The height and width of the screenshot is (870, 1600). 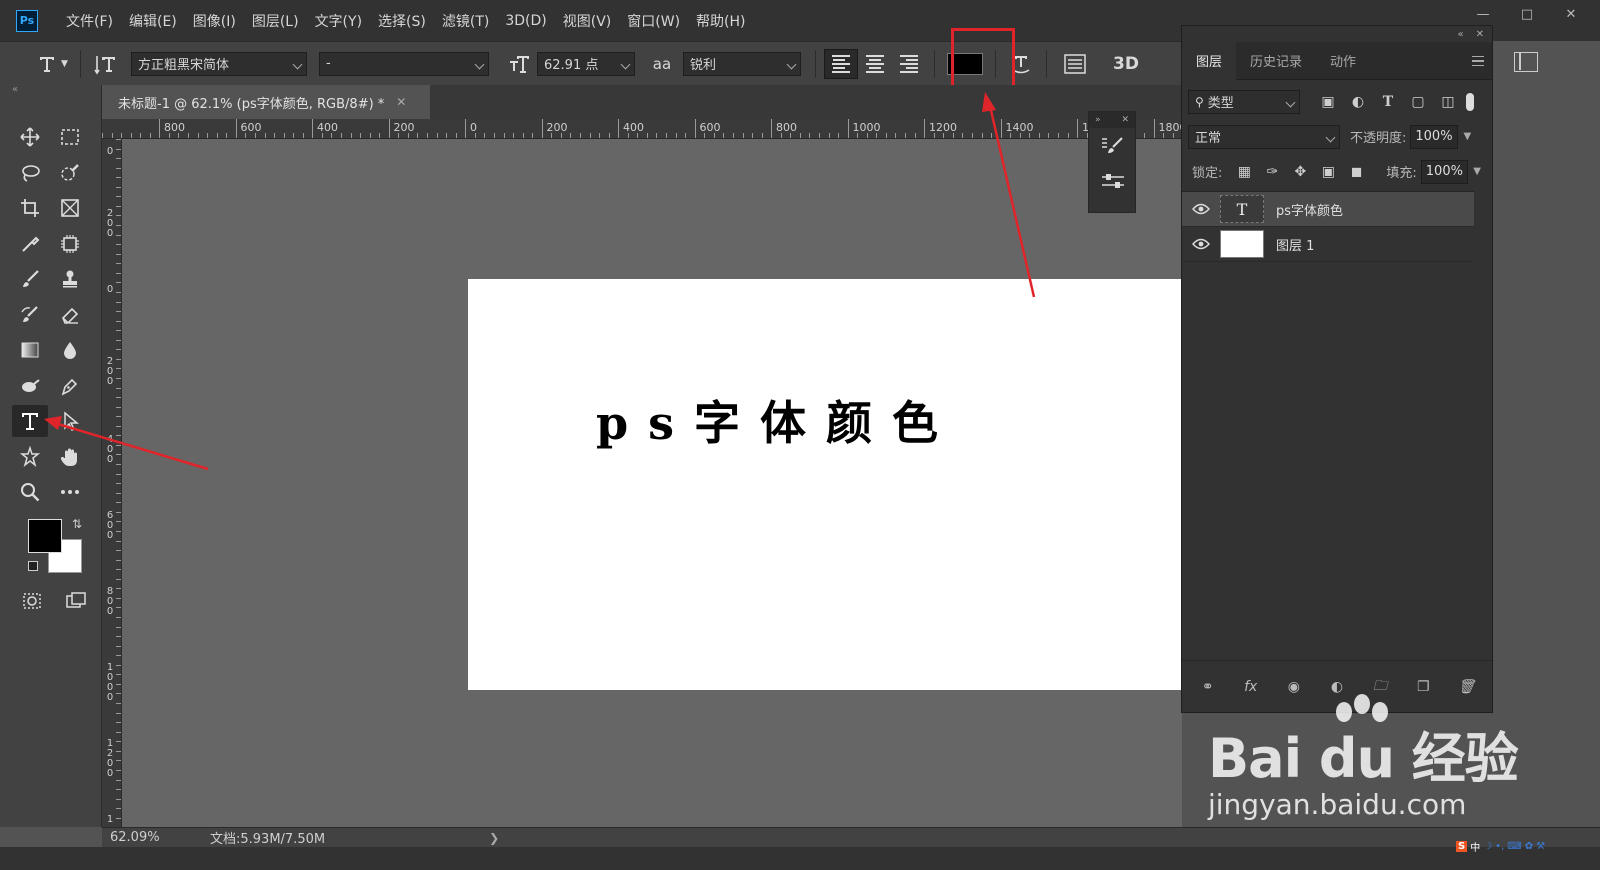 What do you see at coordinates (30, 386) in the screenshot?
I see `dodge-tool` at bounding box center [30, 386].